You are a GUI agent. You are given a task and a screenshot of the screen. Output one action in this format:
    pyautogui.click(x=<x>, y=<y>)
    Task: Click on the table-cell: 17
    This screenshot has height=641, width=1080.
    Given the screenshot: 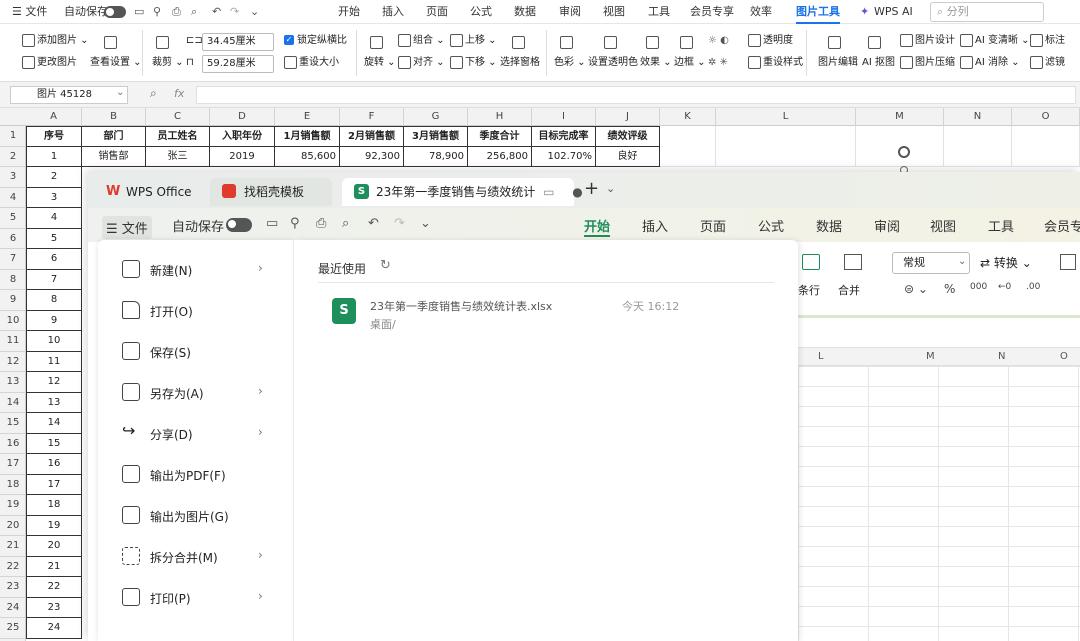 What is the action you would take?
    pyautogui.click(x=54, y=484)
    